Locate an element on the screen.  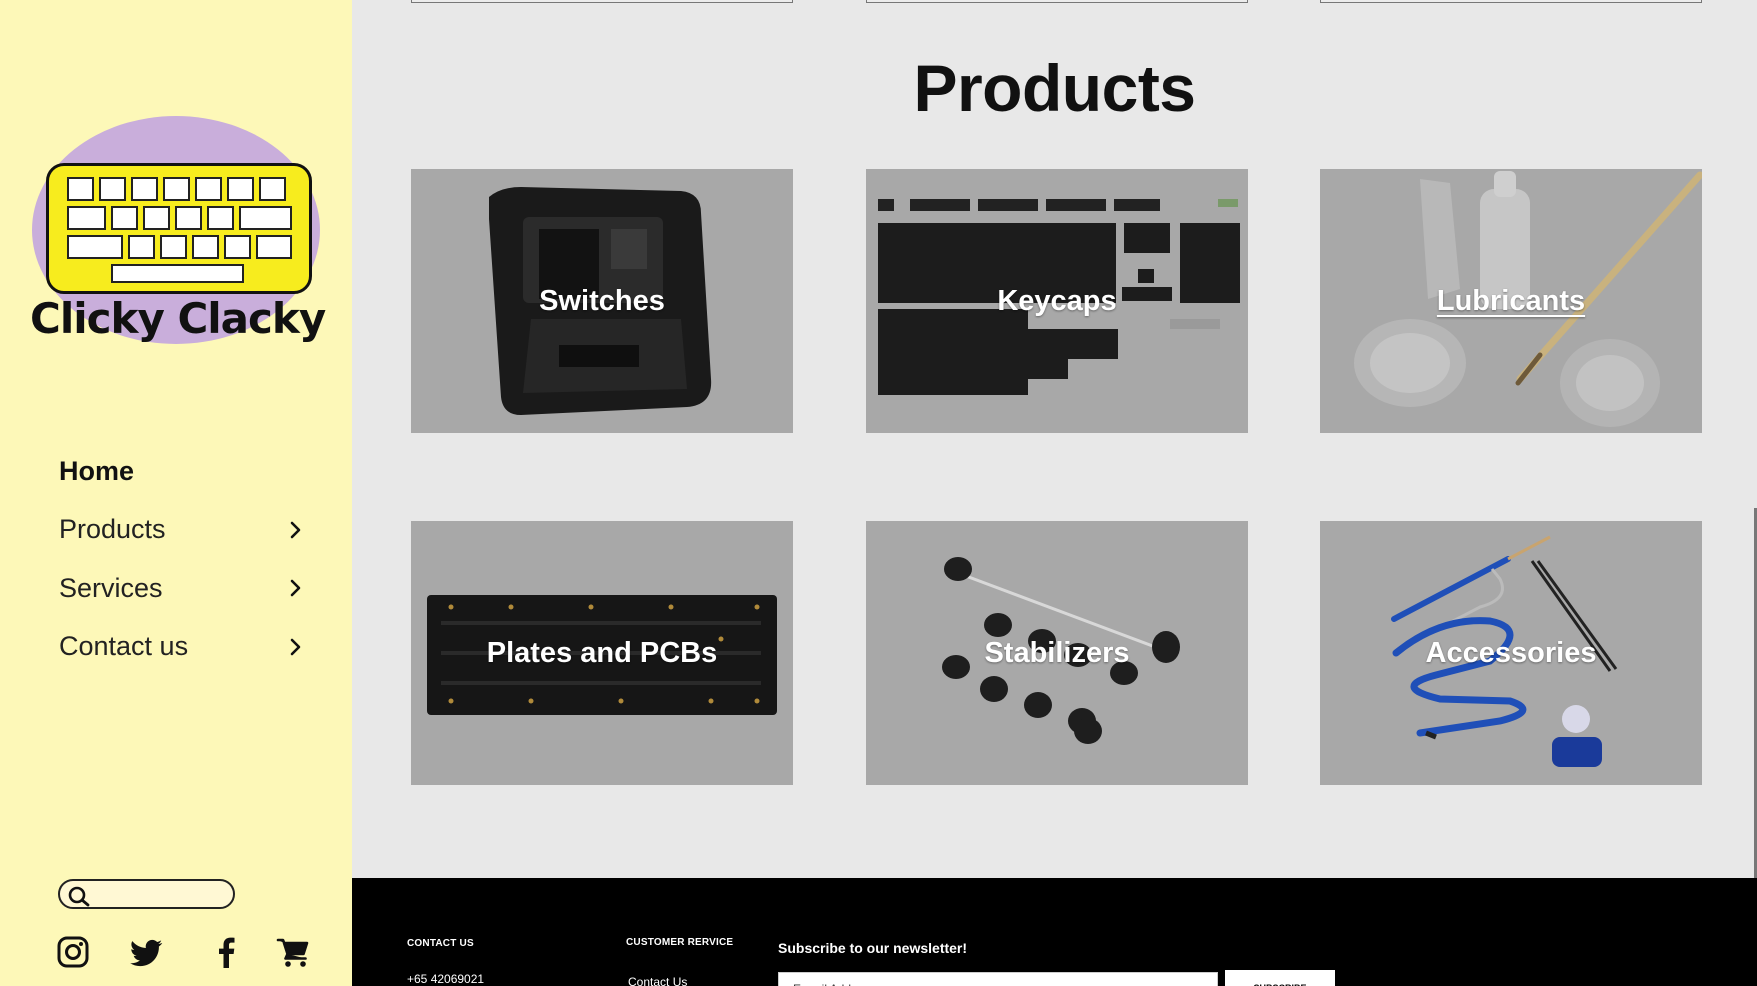
product-card-label: Plates and PCBs is located at coordinates (602, 652).